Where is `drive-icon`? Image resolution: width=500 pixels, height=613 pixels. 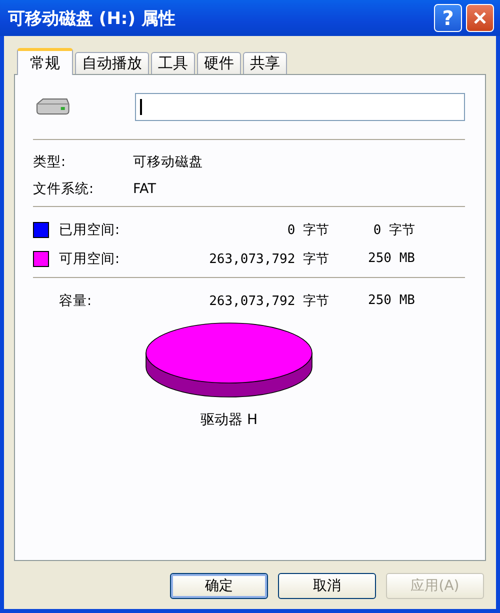 drive-icon is located at coordinates (53, 107).